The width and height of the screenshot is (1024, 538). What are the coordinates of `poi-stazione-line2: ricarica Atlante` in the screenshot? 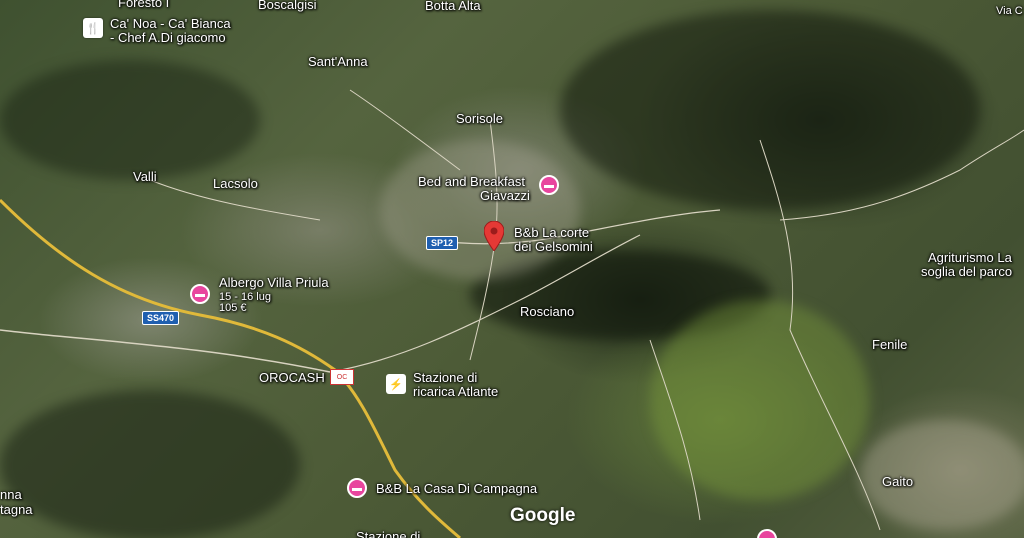 It's located at (455, 391).